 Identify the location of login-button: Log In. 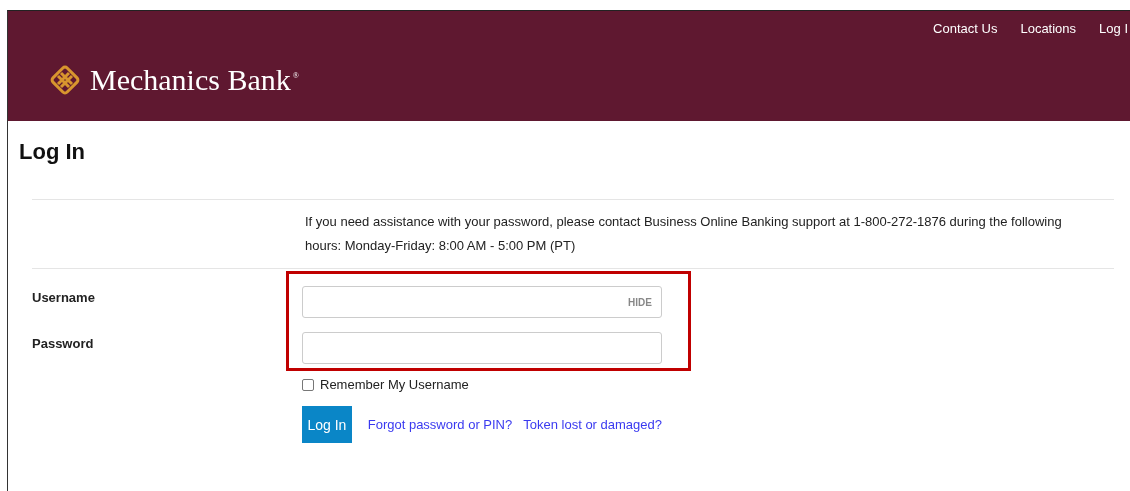
(327, 424).